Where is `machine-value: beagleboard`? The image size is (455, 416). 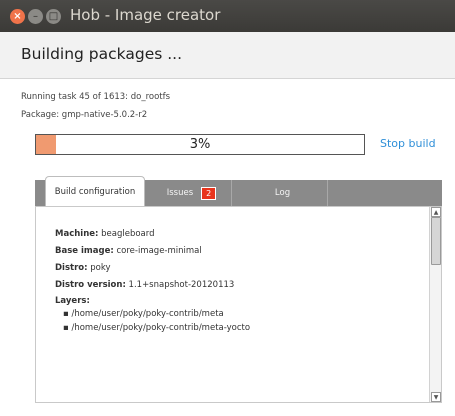 machine-value: beagleboard is located at coordinates (128, 234).